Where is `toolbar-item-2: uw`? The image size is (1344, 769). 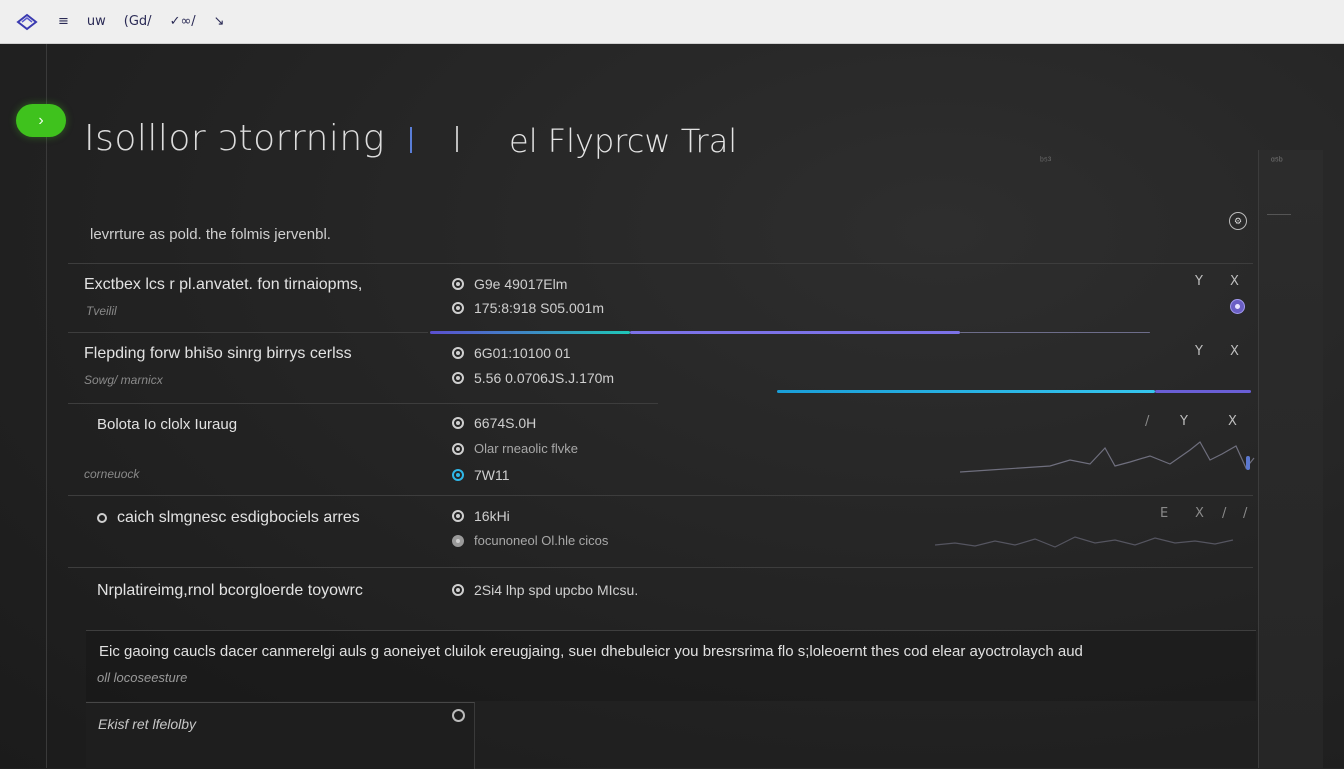 toolbar-item-2: uw is located at coordinates (96, 21).